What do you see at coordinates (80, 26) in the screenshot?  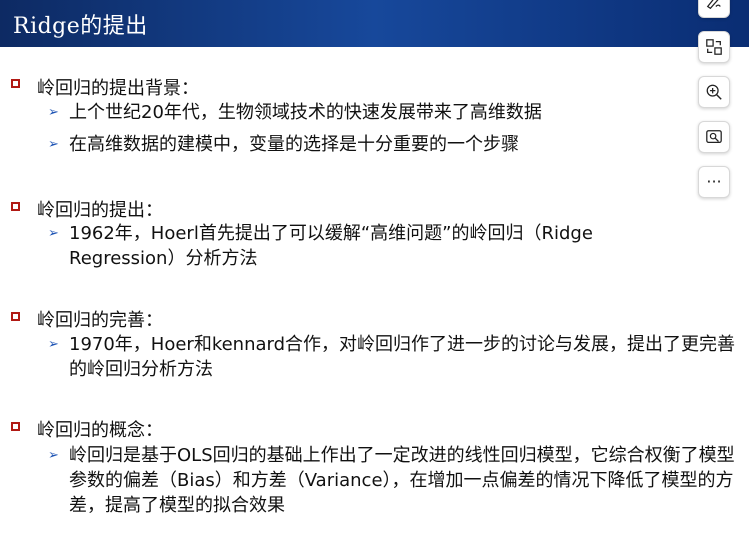 I see `slide-title: Ridge的提出` at bounding box center [80, 26].